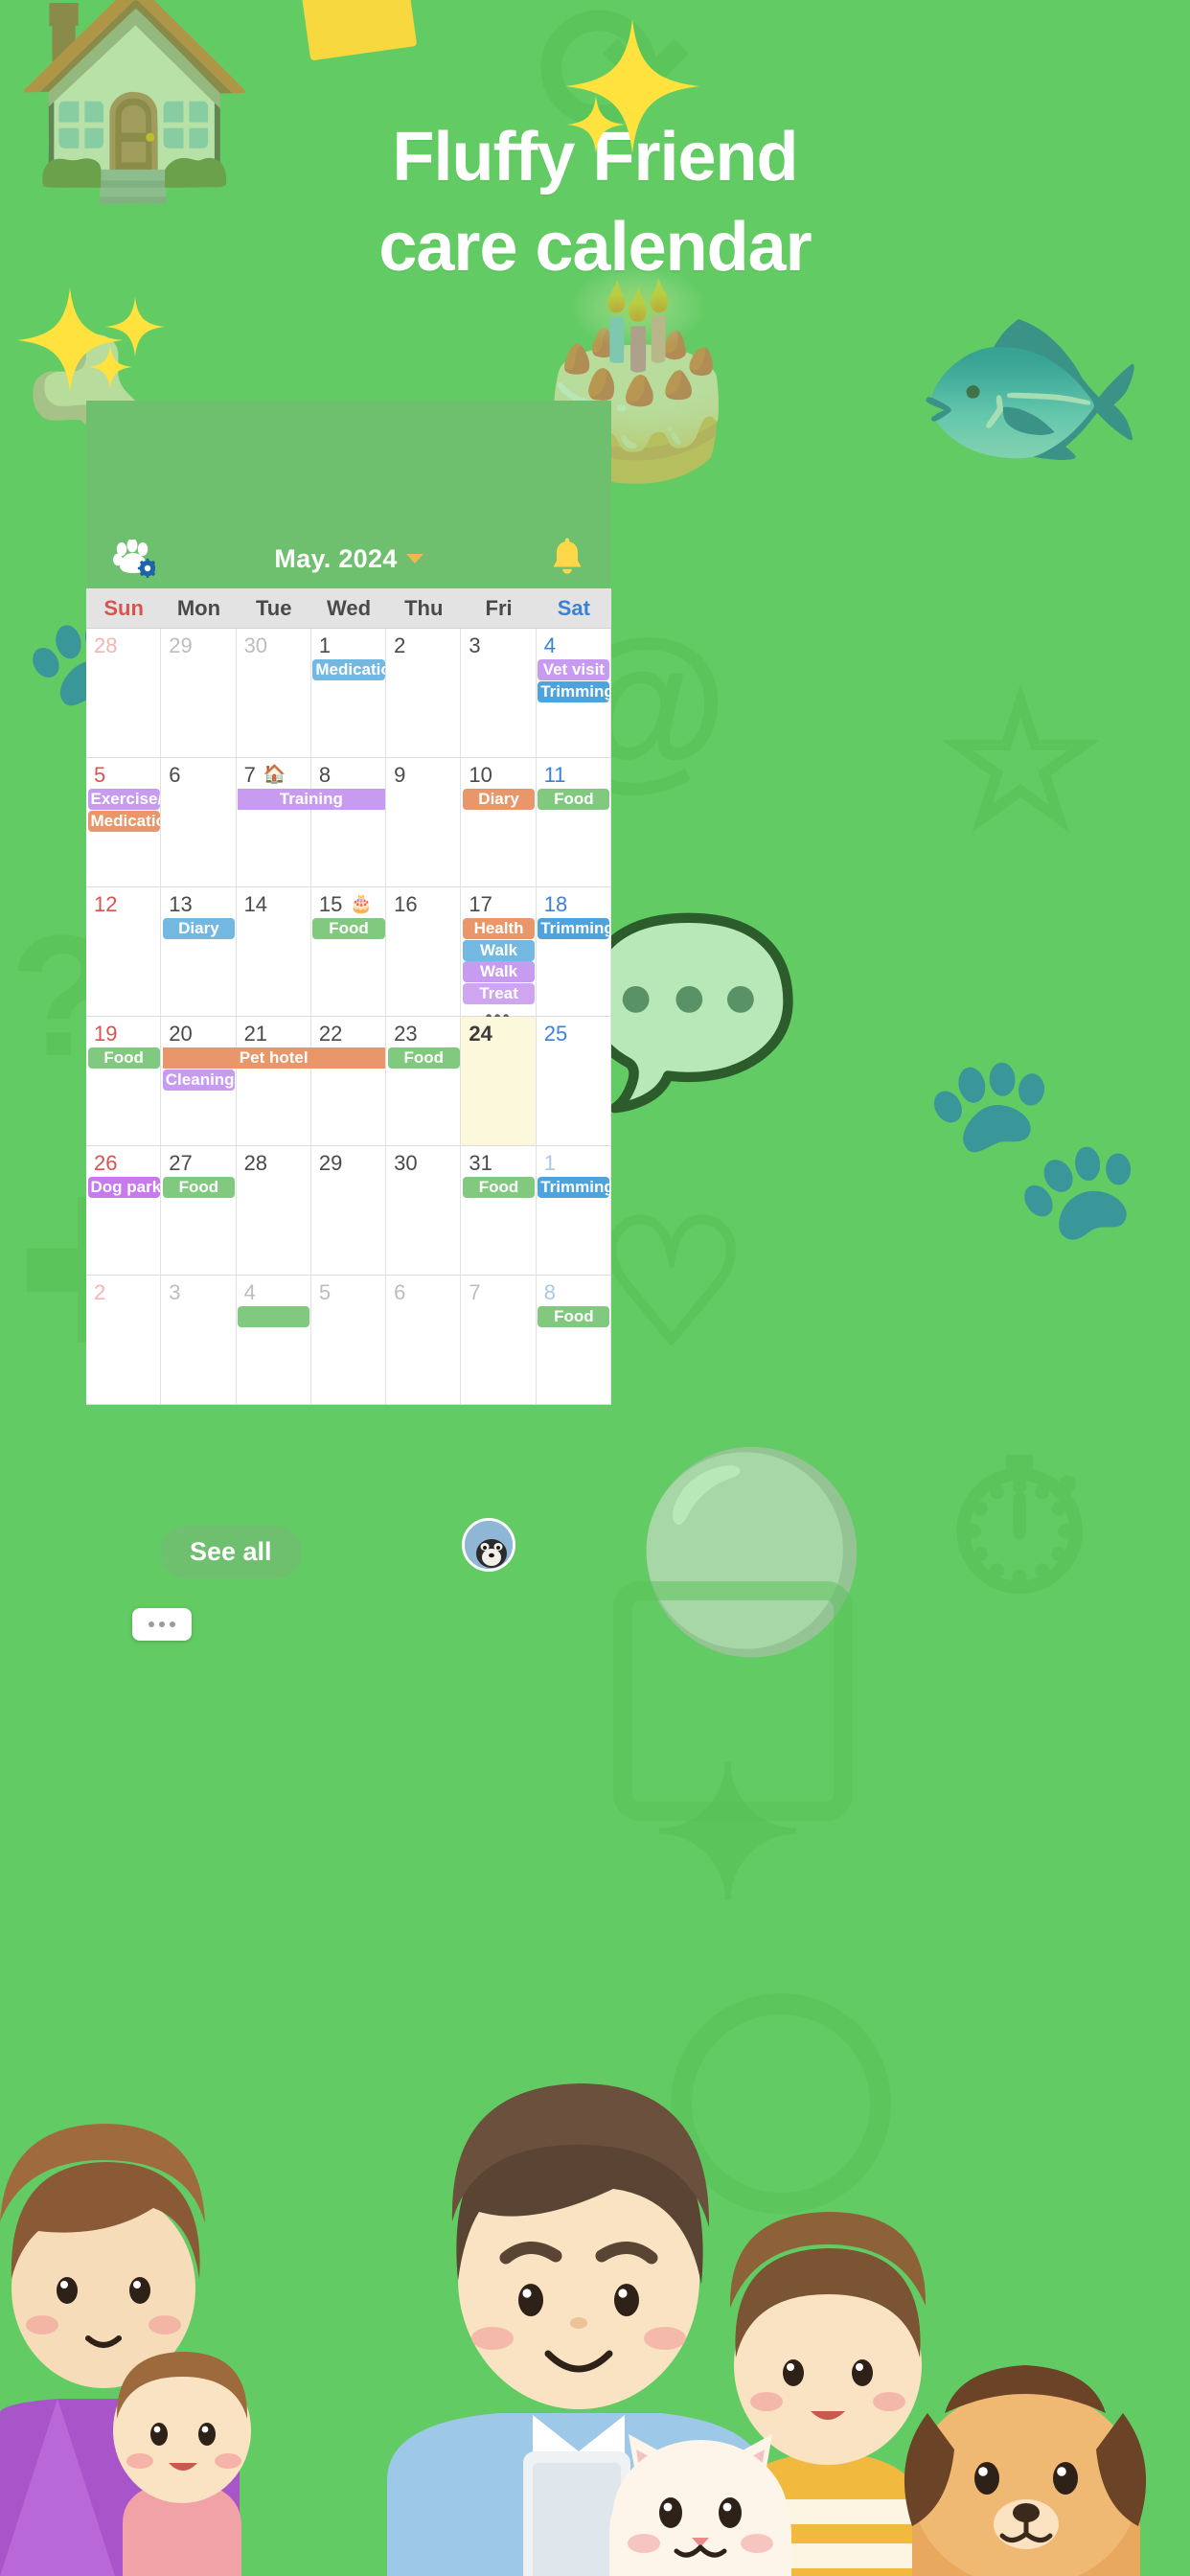 The image size is (1190, 2576). What do you see at coordinates (499, 993) in the screenshot?
I see `calendar-event: Treat` at bounding box center [499, 993].